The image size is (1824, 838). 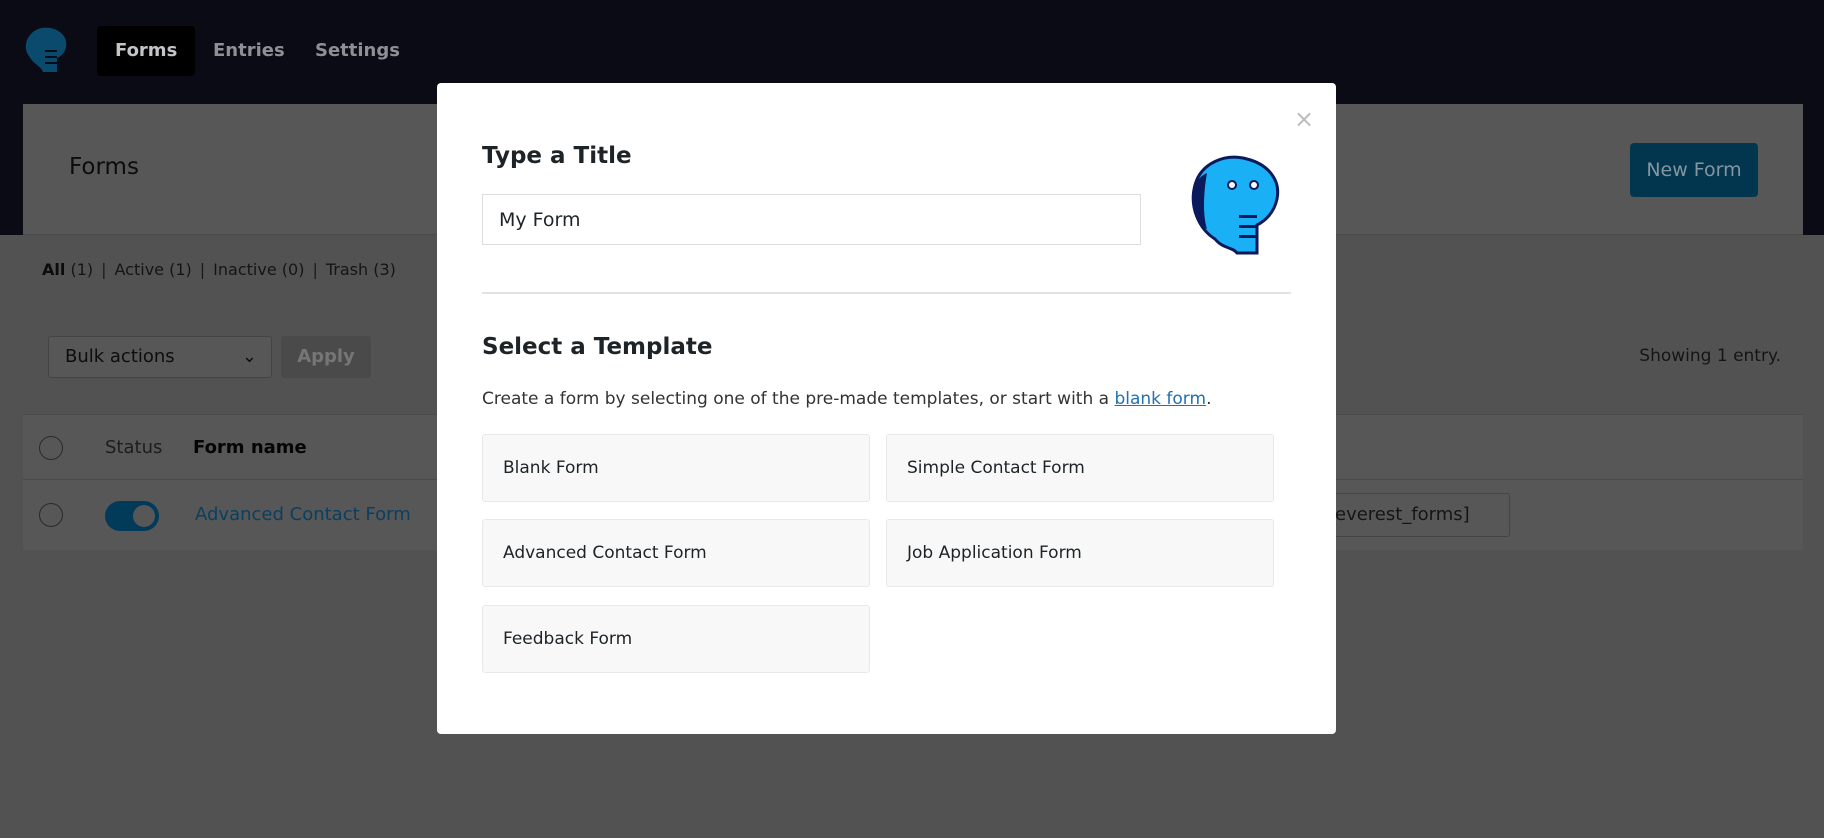 What do you see at coordinates (120, 356) in the screenshot?
I see `bulk-actions-value: Bulk actions` at bounding box center [120, 356].